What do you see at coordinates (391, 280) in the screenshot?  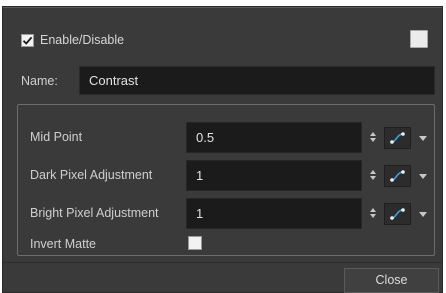 I see `close-button: Close` at bounding box center [391, 280].